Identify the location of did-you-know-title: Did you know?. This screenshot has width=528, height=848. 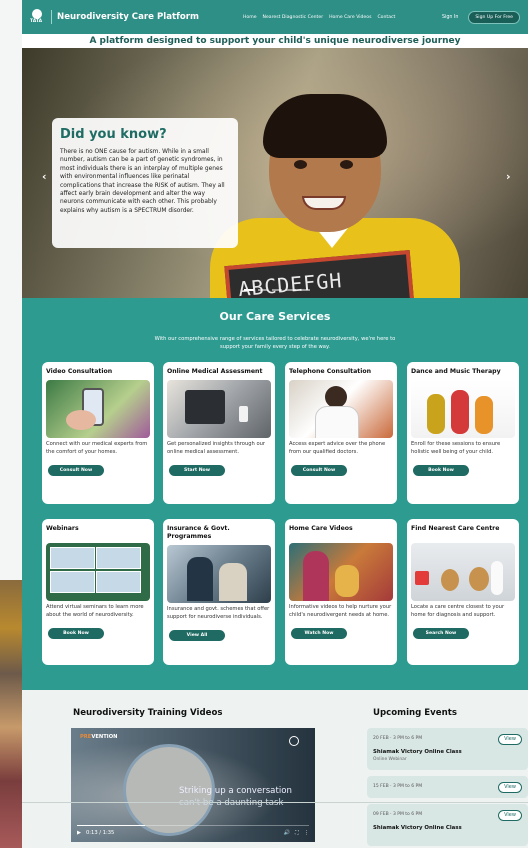
(113, 134).